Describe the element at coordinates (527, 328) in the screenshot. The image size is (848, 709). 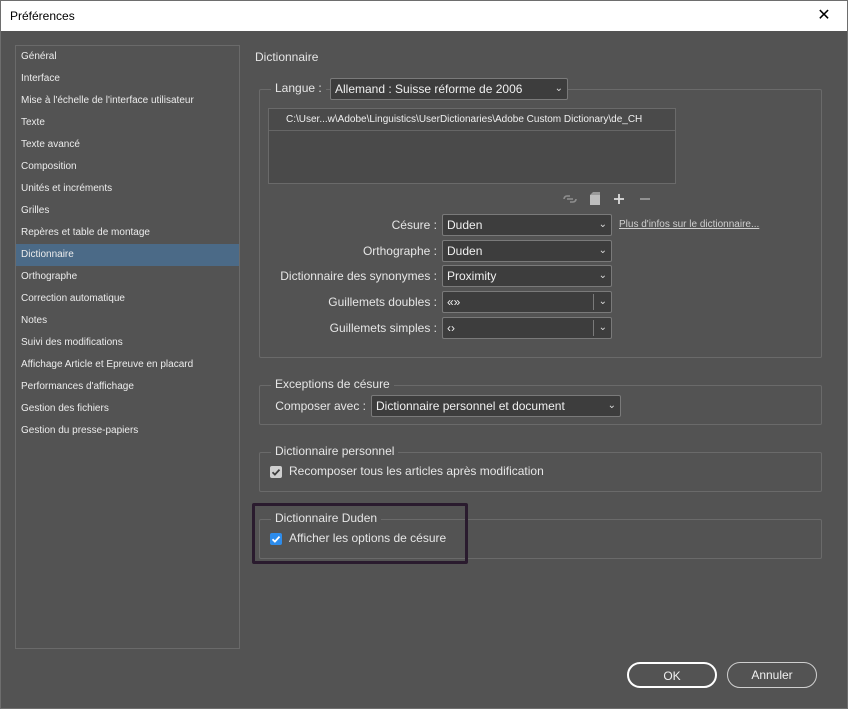
I see `guillemets-simples-select: ‹› ⌄` at that location.